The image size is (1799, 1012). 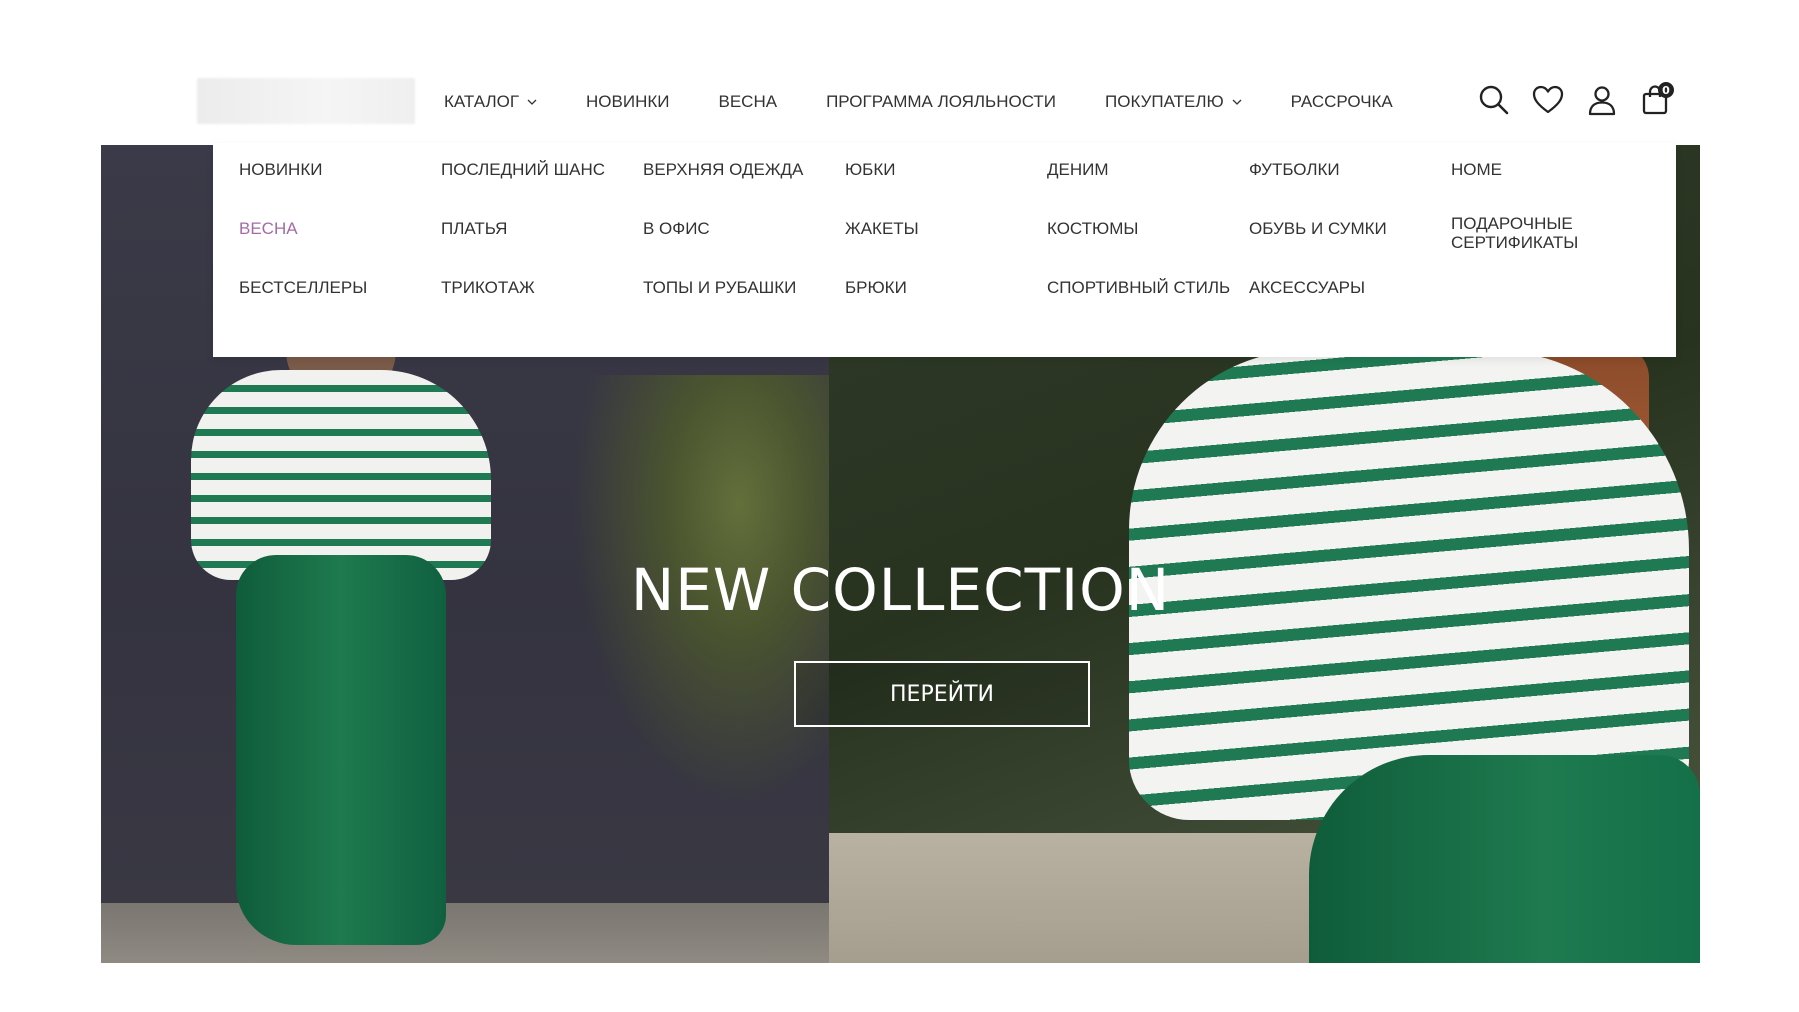 I want to click on logo, so click(x=306, y=101).